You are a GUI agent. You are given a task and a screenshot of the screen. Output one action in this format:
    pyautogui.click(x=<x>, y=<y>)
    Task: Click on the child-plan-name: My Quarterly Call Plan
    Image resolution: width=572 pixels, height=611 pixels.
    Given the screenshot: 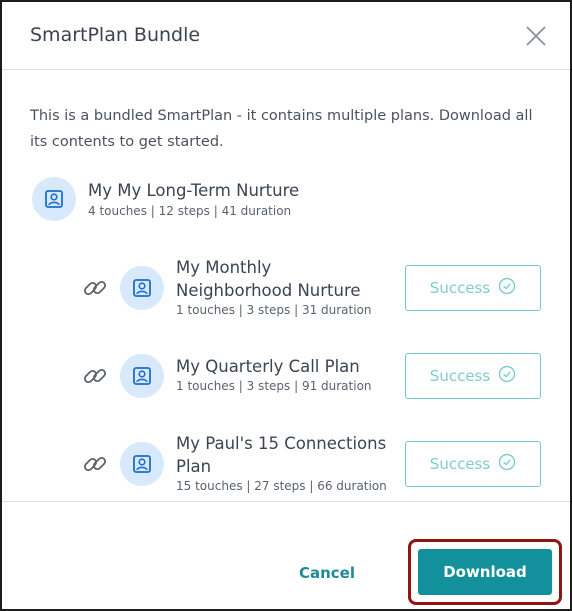 What is the action you would take?
    pyautogui.click(x=268, y=366)
    